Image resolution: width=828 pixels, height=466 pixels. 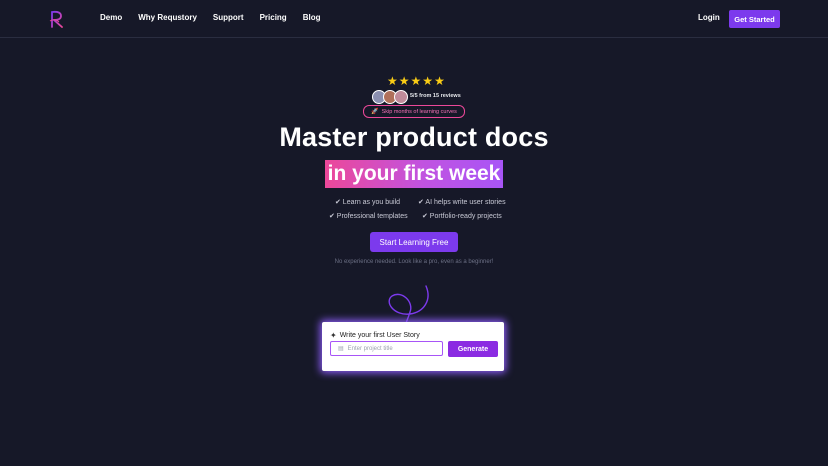 What do you see at coordinates (473, 349) in the screenshot?
I see `generate-button: Generate` at bounding box center [473, 349].